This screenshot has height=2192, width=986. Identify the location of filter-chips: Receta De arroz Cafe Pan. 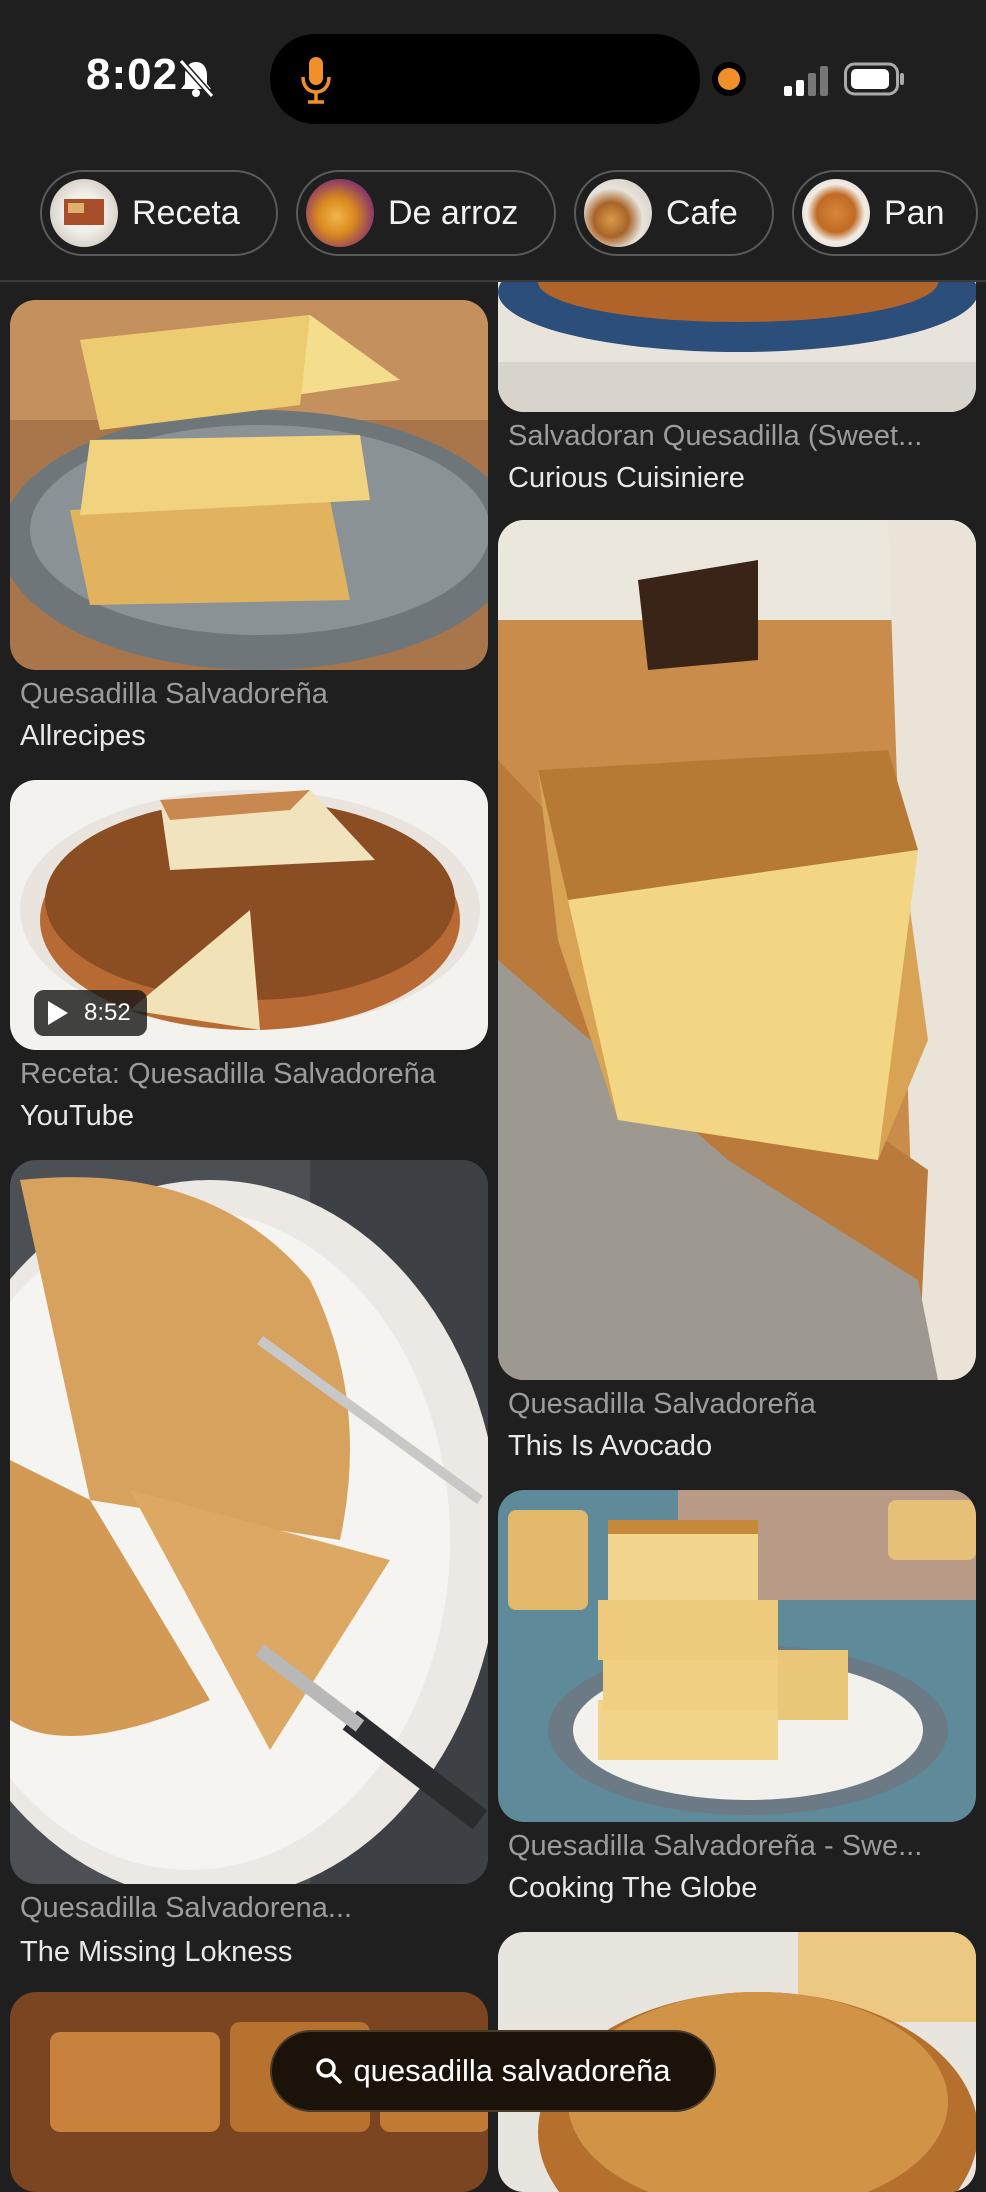
(493, 216).